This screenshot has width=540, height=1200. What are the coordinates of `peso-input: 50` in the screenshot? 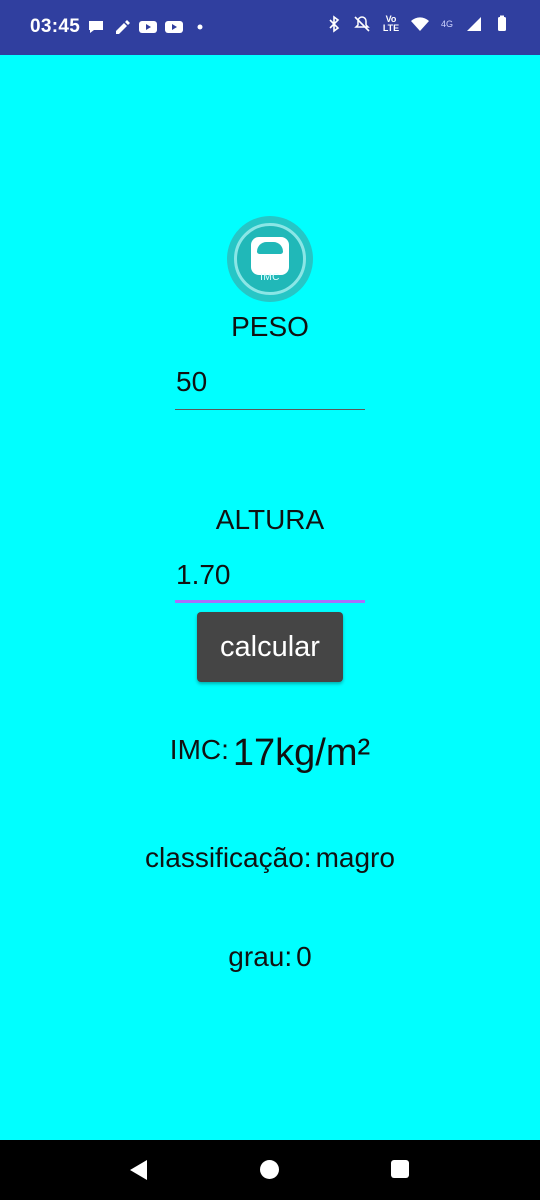 It's located at (270, 388).